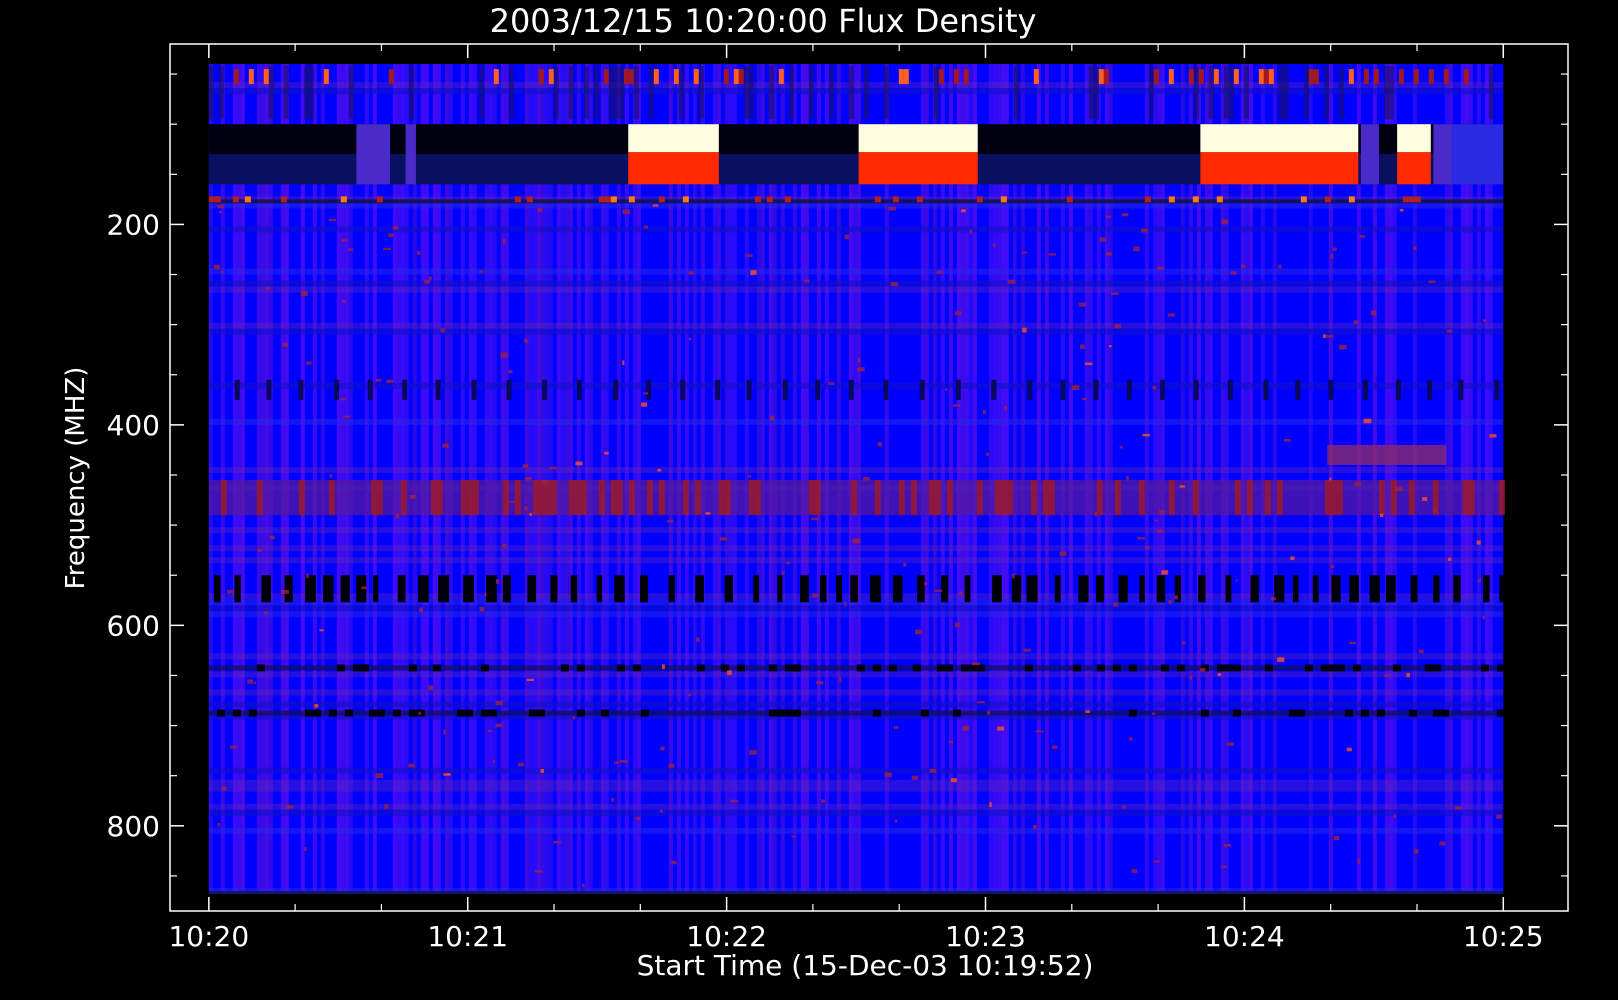  Describe the element at coordinates (467, 936) in the screenshot. I see `x-tick-label: 10:21` at that location.